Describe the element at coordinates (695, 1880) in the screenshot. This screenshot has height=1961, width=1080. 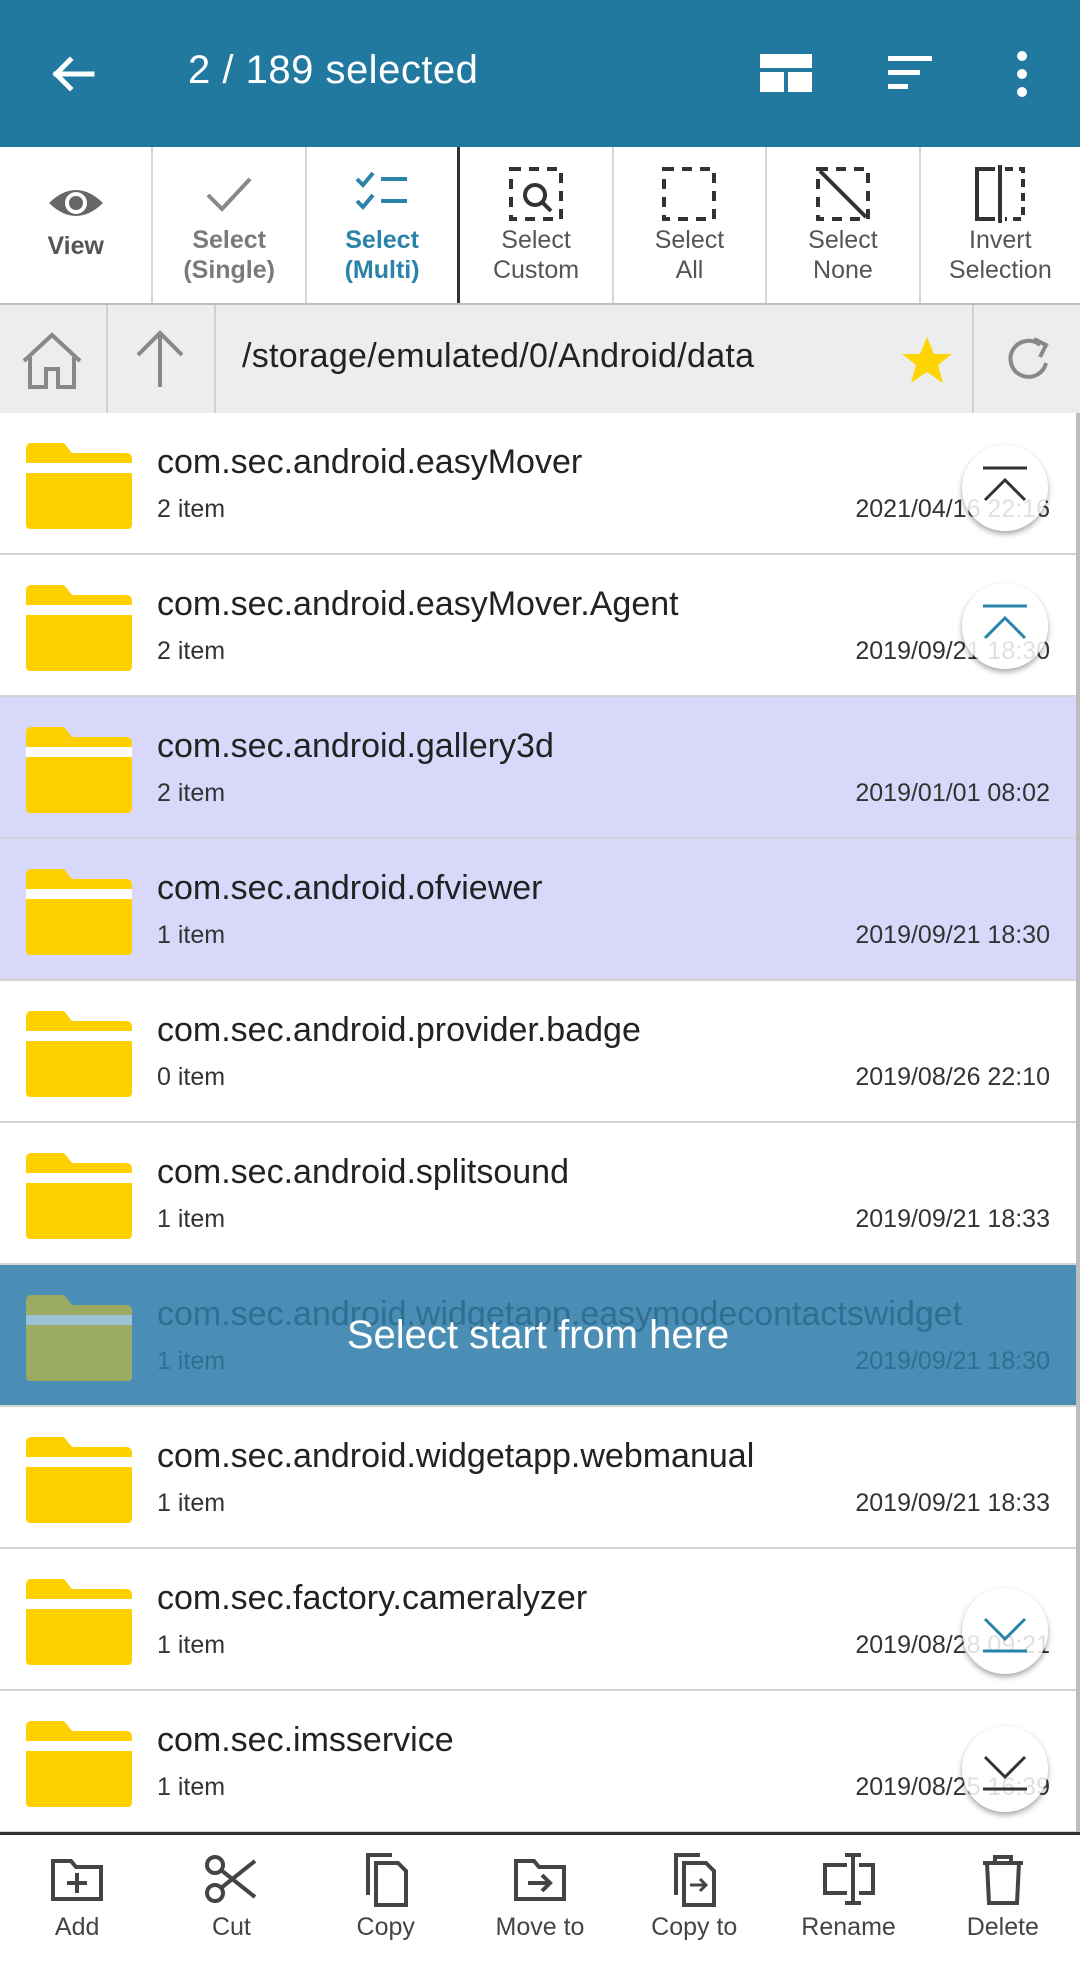
I see `copy-to-icon` at that location.